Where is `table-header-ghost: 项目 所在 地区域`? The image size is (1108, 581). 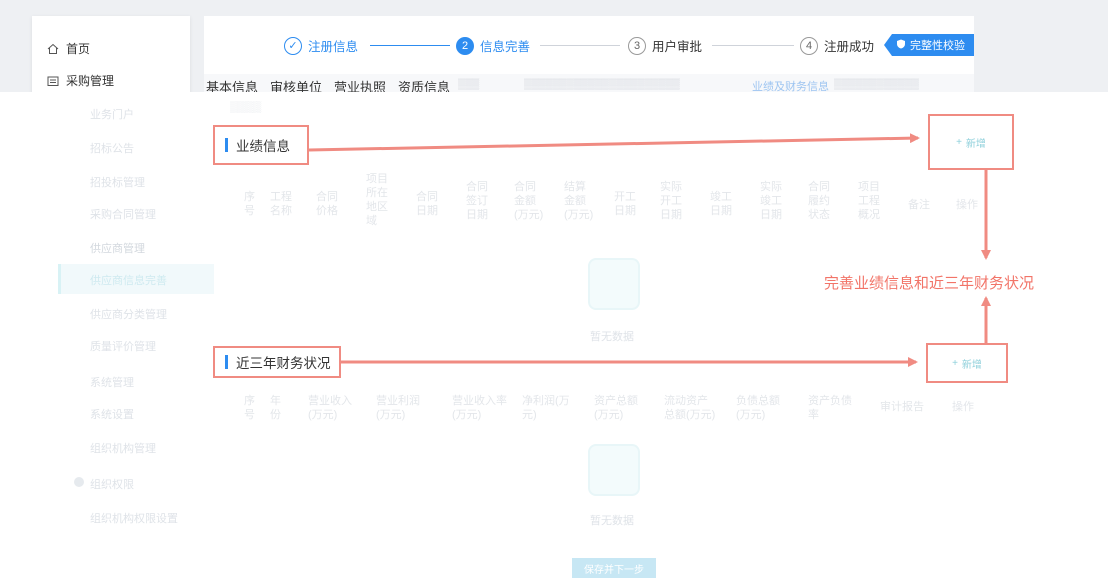 table-header-ghost: 项目 所在 地区域 is located at coordinates (377, 200).